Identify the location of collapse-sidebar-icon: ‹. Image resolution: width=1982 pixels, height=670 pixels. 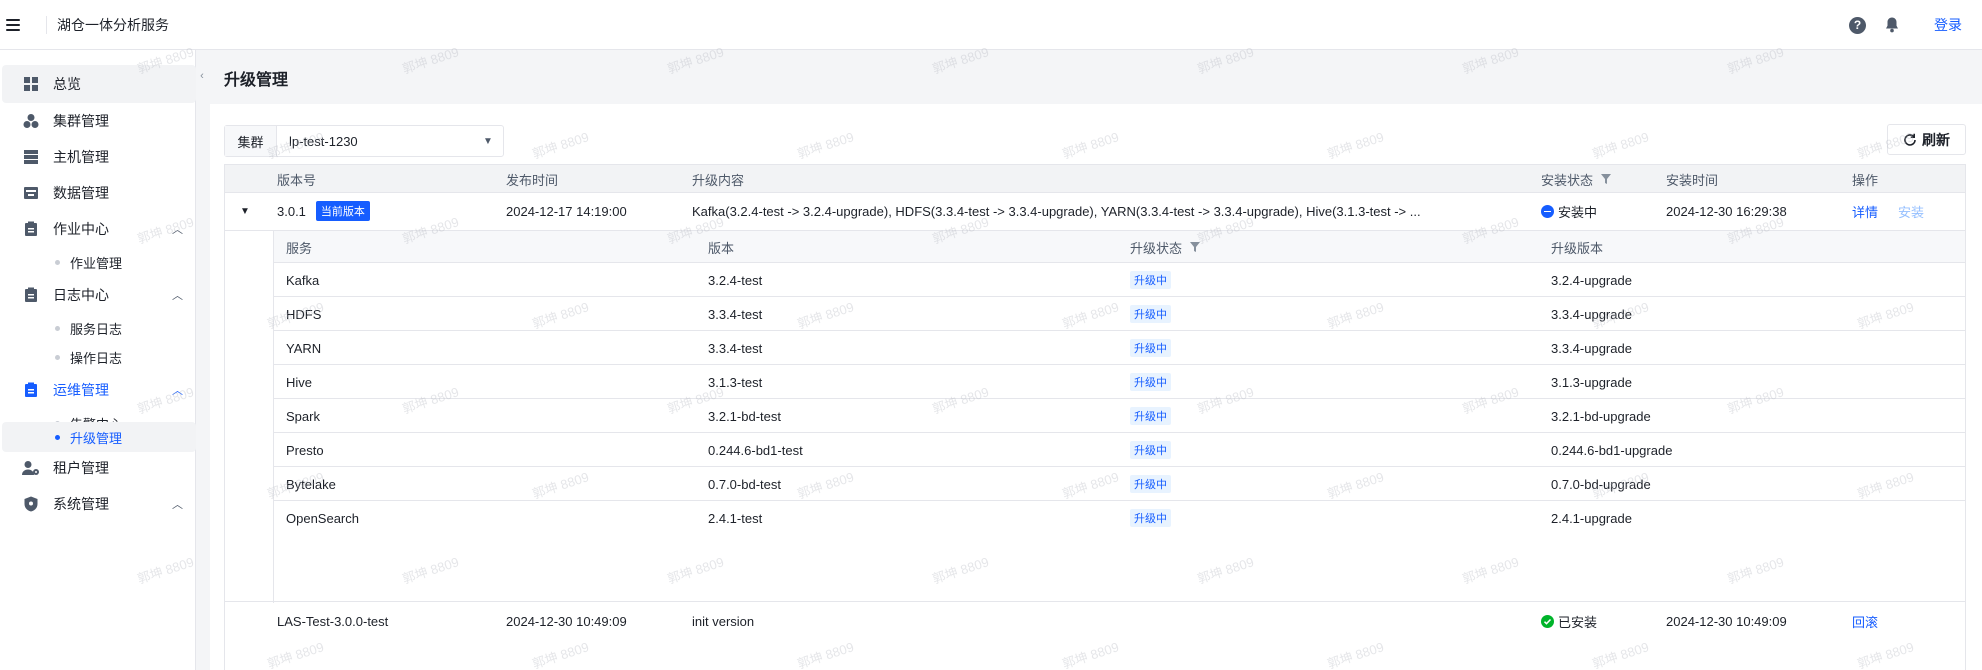
(202, 76).